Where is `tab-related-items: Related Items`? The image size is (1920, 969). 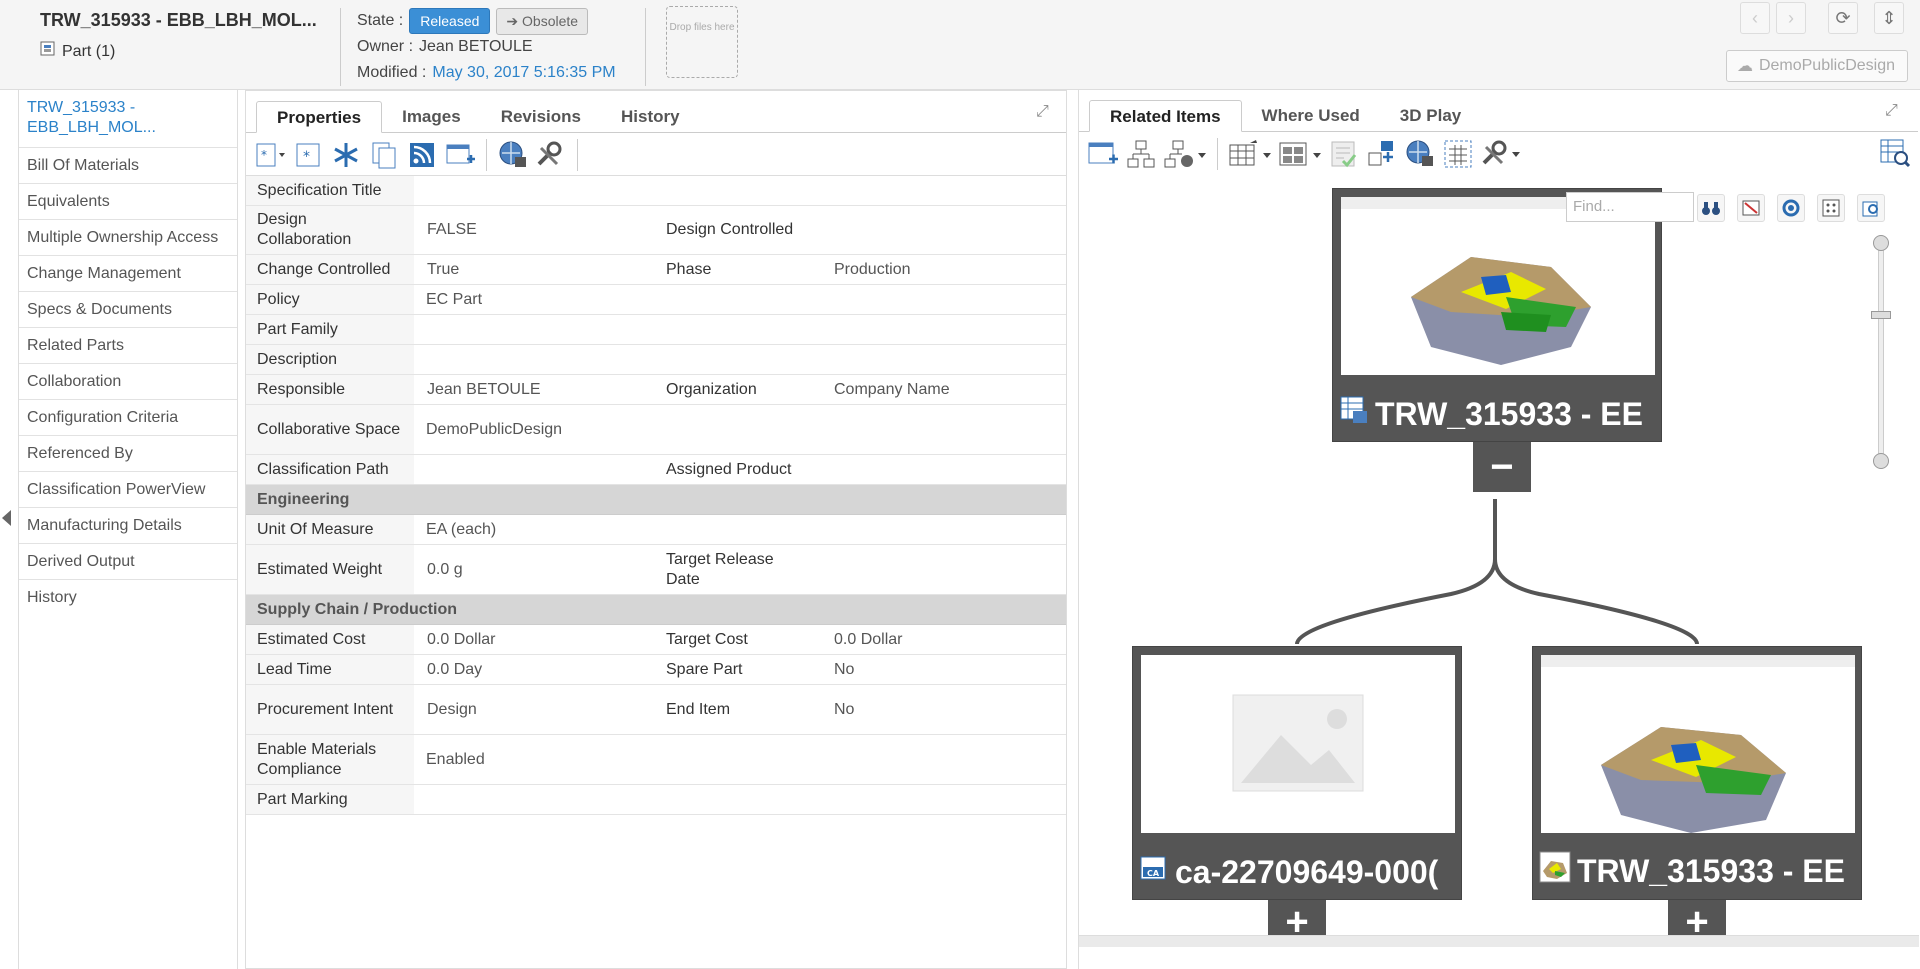 tab-related-items: Related Items is located at coordinates (1165, 116).